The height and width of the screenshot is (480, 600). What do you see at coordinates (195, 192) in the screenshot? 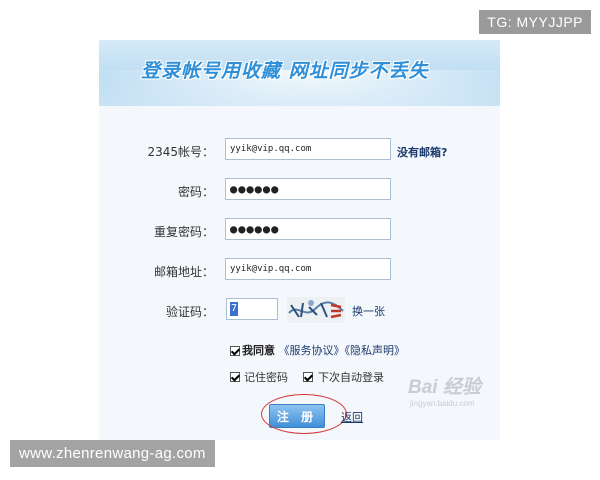
I see `password-label: 密码：` at bounding box center [195, 192].